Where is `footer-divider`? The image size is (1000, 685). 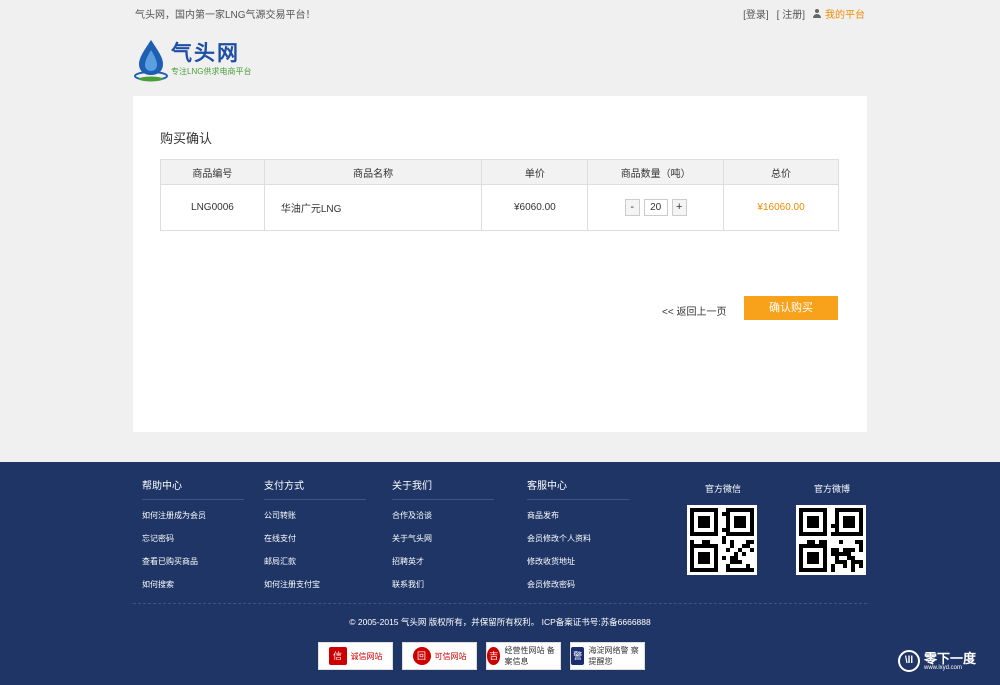 footer-divider is located at coordinates (500, 603).